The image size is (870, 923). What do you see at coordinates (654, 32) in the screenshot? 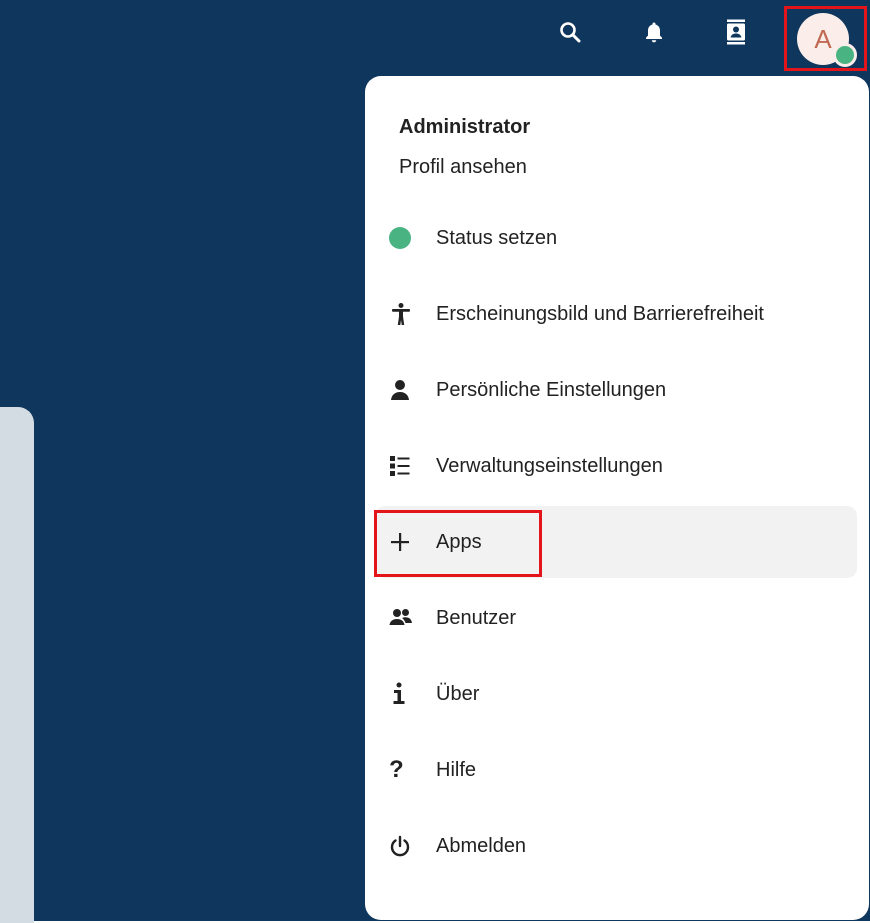
I see `bell-icon` at bounding box center [654, 32].